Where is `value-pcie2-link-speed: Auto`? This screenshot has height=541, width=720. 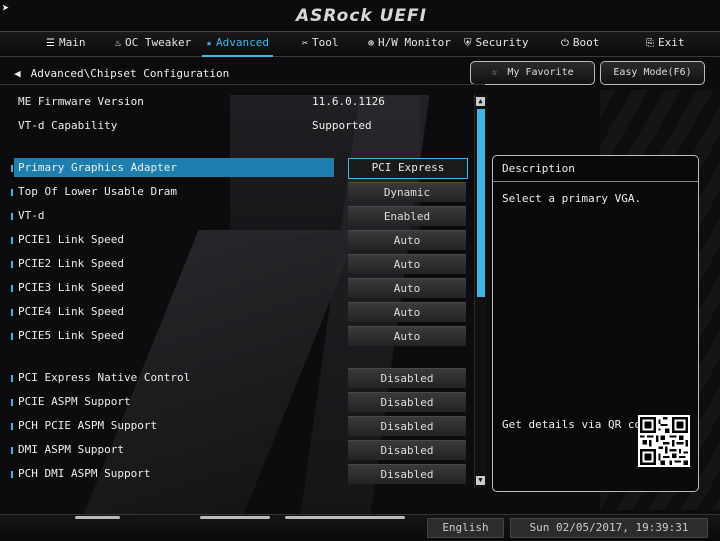 value-pcie2-link-speed: Auto is located at coordinates (407, 264).